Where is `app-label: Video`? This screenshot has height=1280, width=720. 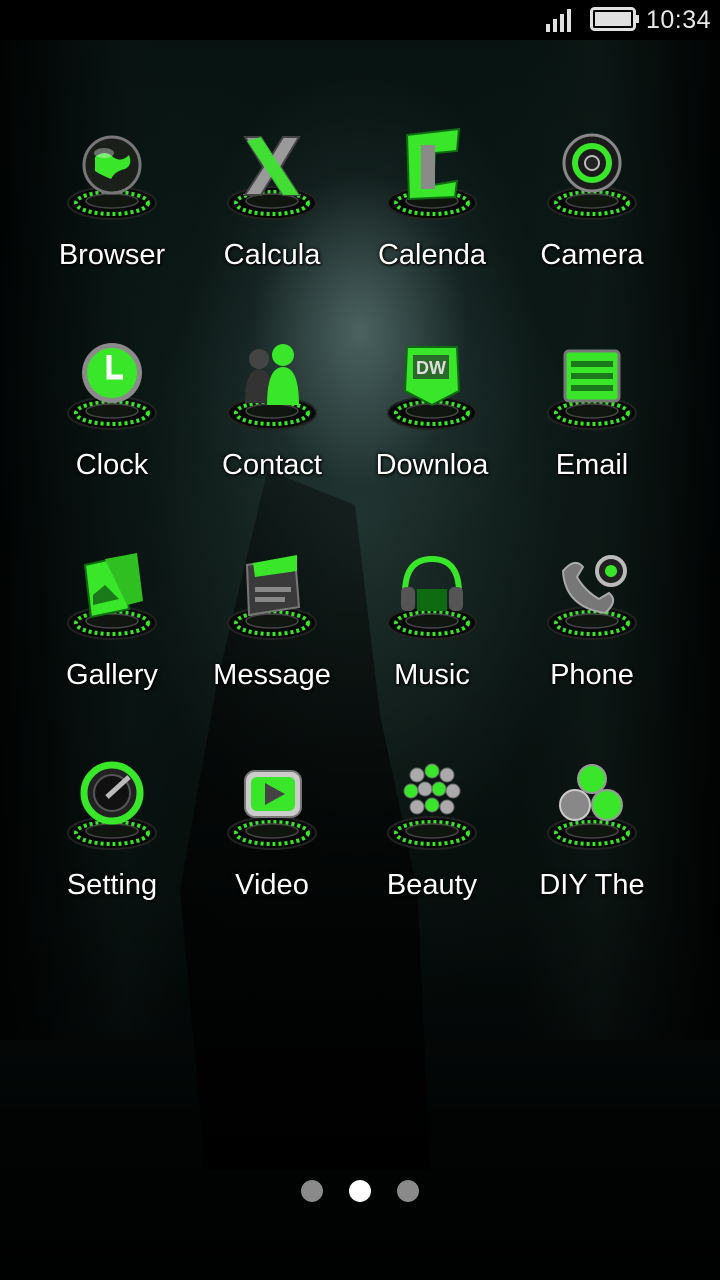 app-label: Video is located at coordinates (272, 885).